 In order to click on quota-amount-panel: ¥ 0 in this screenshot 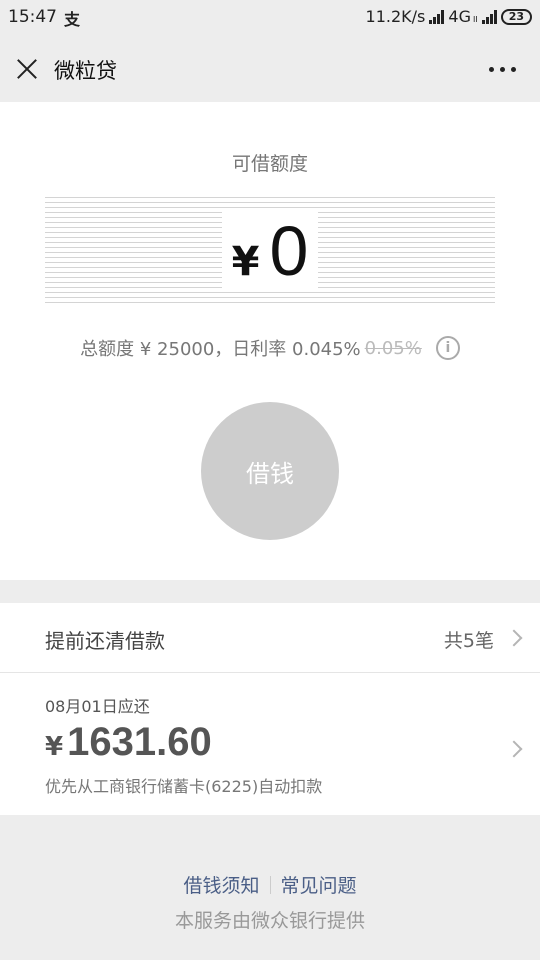, I will do `click(270, 251)`.